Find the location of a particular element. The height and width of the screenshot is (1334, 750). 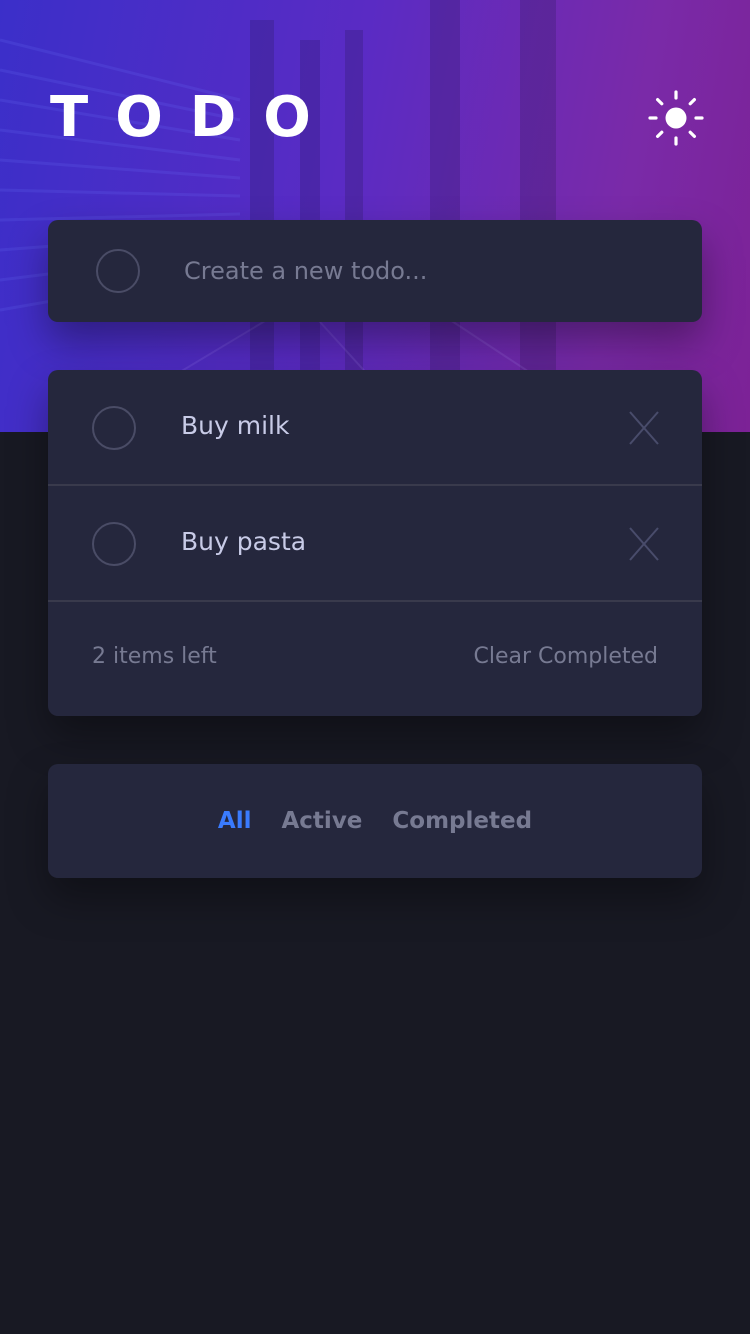

todo-item: Buy pasta is located at coordinates (375, 544).